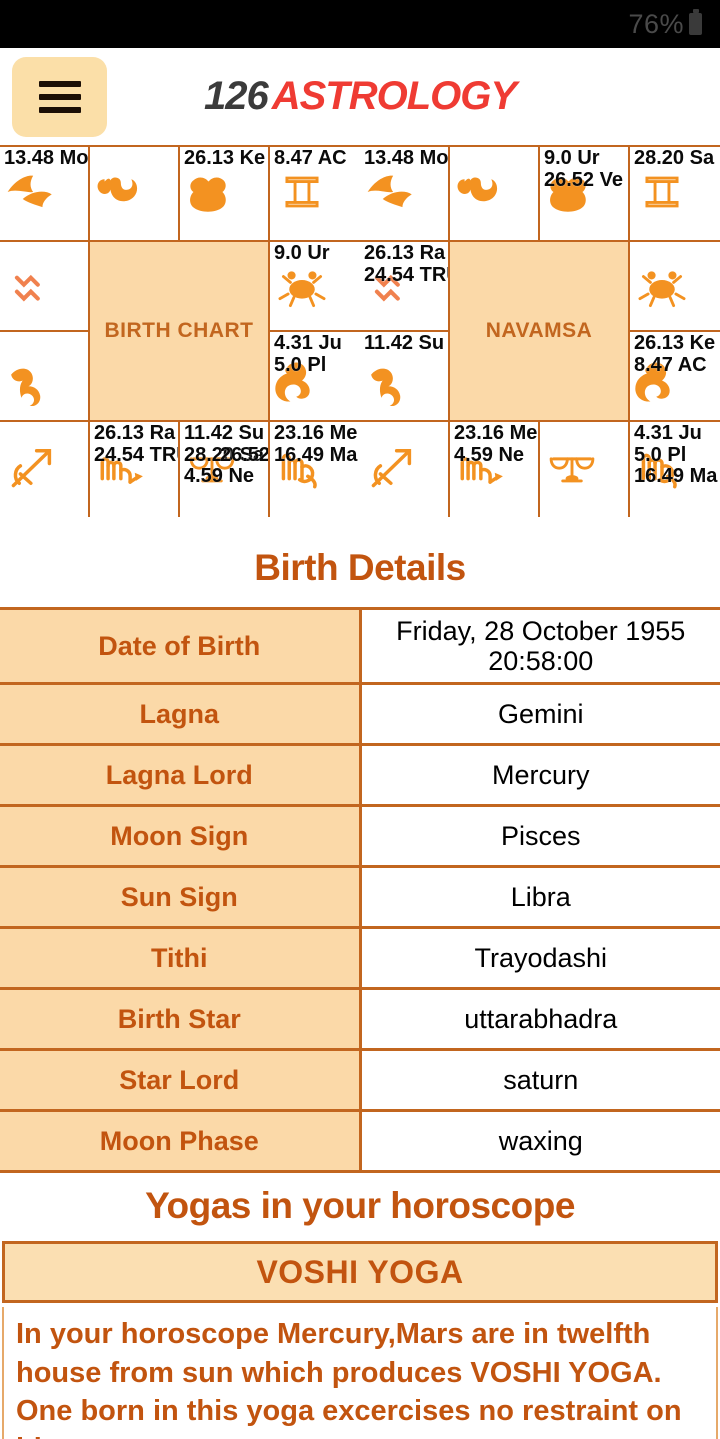  I want to click on yogas-title: Yogas in your horoscope, so click(360, 1206).